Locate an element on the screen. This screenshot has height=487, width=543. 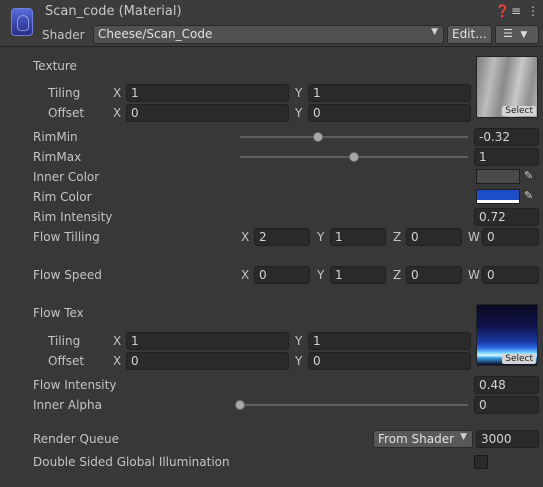
list-menu-icon: ☰ is located at coordinates (508, 33).